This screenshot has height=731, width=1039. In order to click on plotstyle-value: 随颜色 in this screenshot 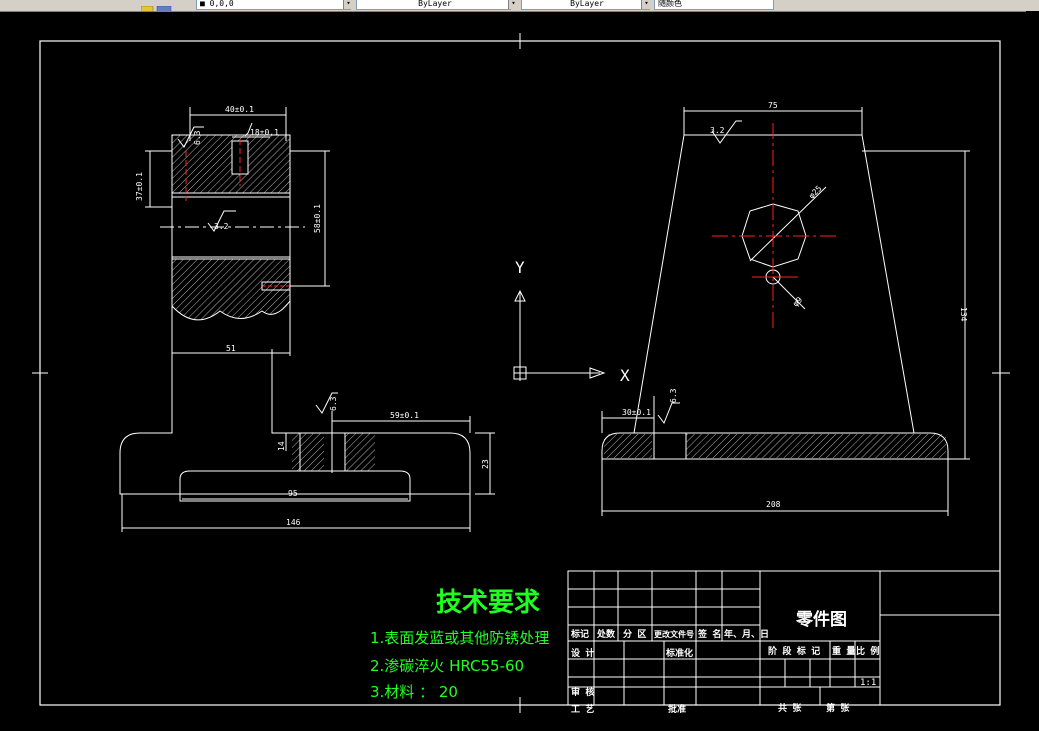, I will do `click(670, 4)`.